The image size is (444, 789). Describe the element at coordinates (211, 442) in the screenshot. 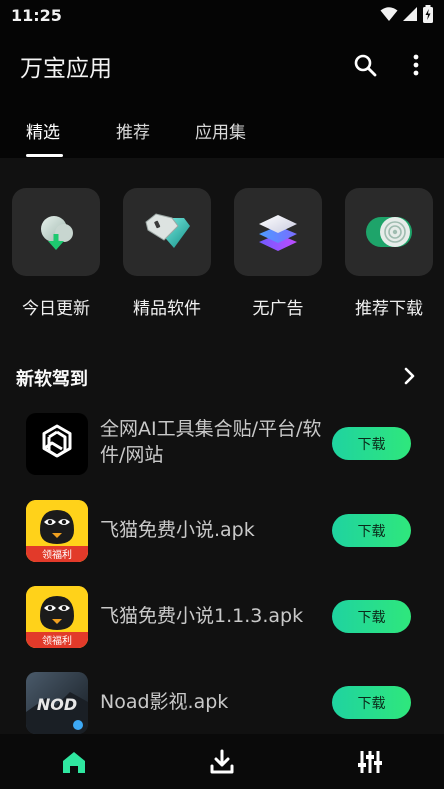

I see `app-name: 全网AI工具集合贴/平台/软件/网站` at that location.